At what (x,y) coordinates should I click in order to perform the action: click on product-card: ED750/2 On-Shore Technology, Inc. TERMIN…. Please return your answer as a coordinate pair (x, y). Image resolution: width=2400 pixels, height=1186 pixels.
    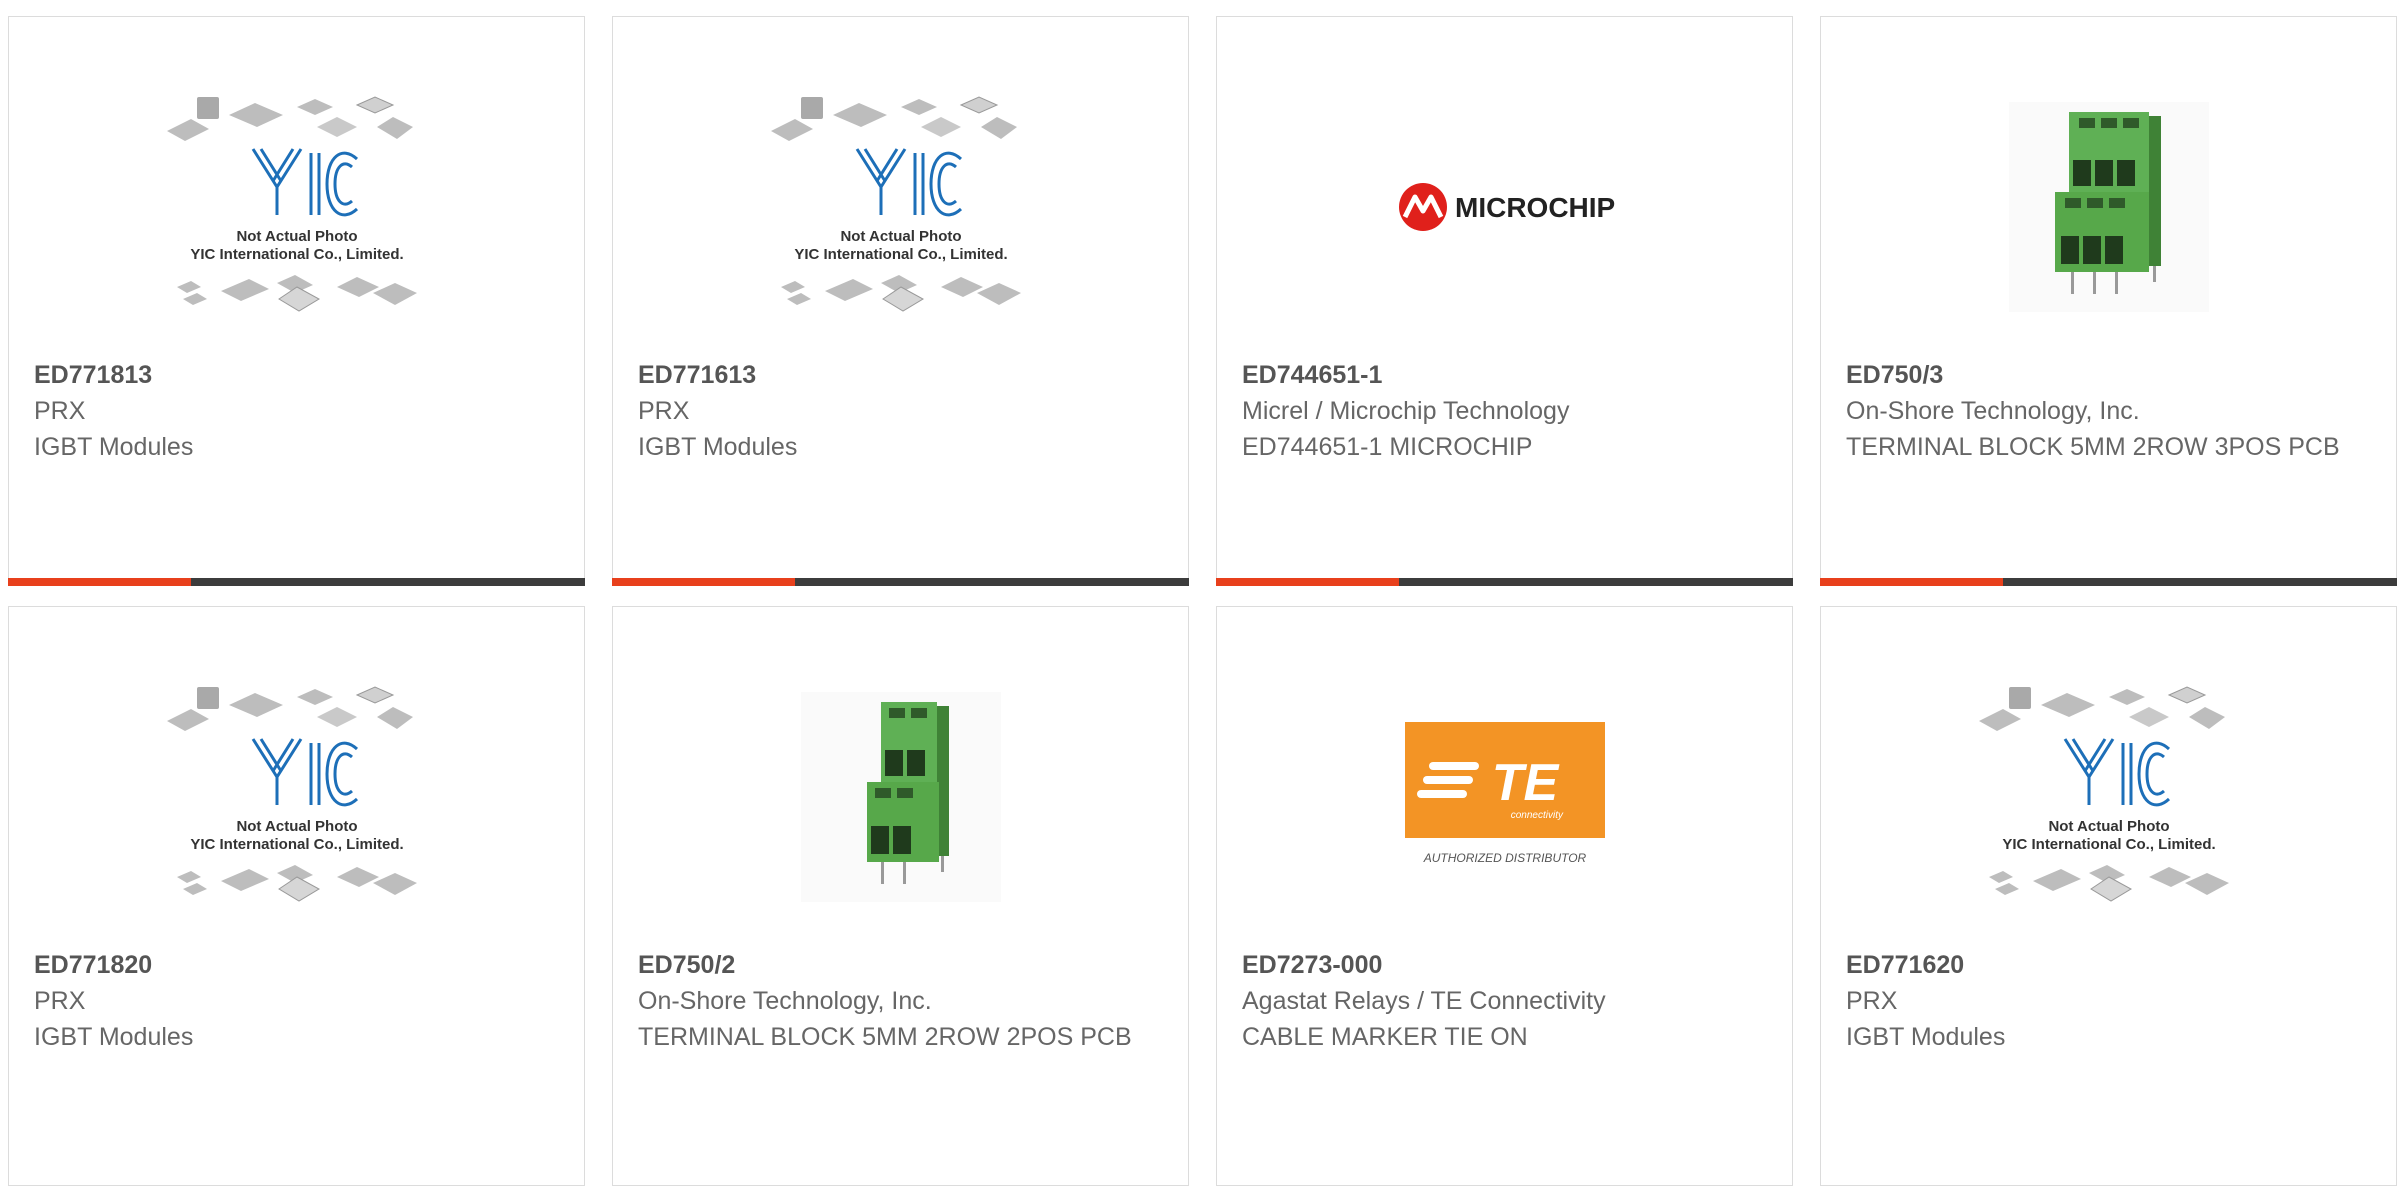
    Looking at the image, I should click on (900, 896).